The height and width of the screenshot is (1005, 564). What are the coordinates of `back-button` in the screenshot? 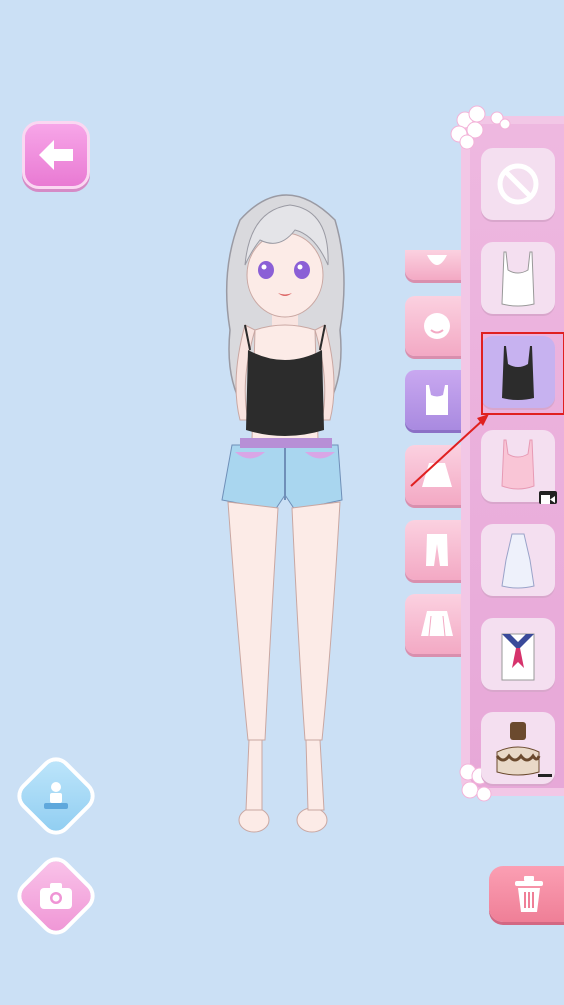 It's located at (56, 155).